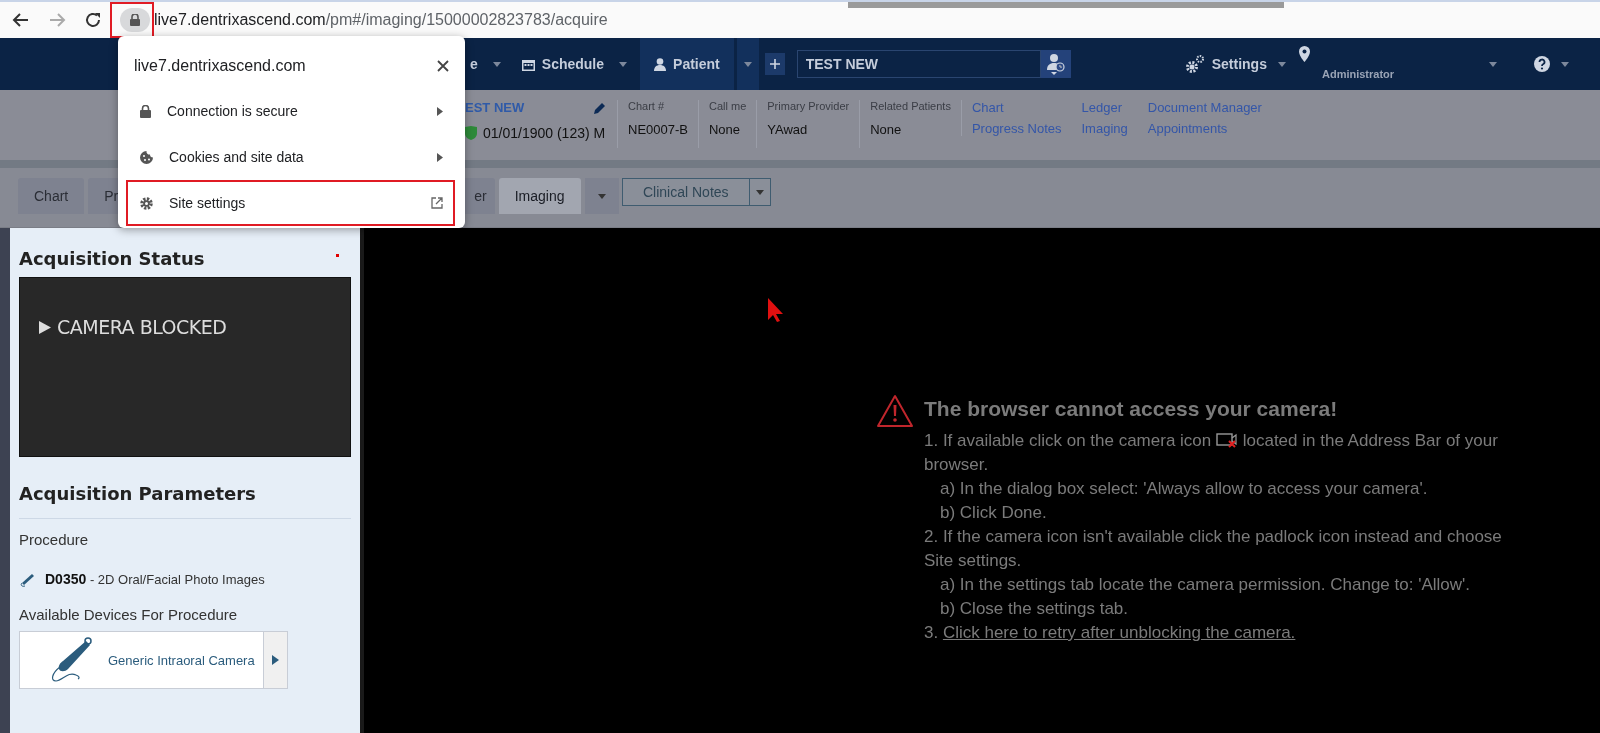 The width and height of the screenshot is (1600, 733). Describe the element at coordinates (1066, 5) in the screenshot. I see `scrollbar` at that location.